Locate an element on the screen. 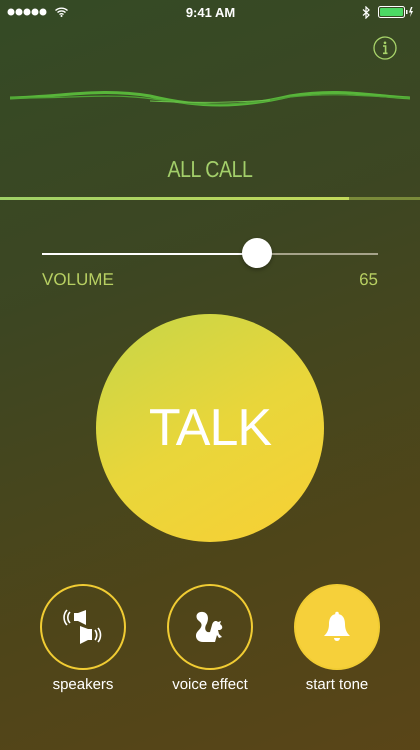  speakers-icon is located at coordinates (83, 627).